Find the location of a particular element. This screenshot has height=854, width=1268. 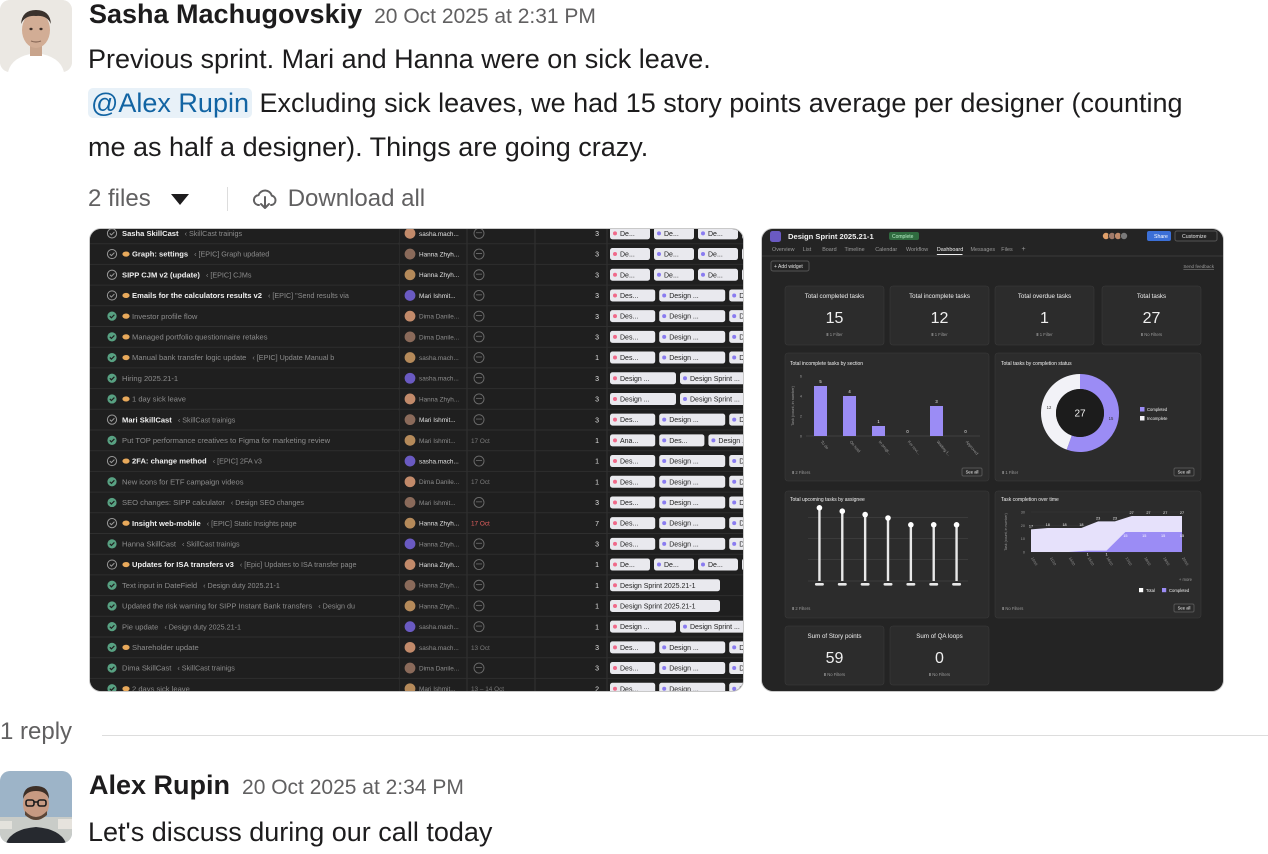

task-name: Manual bank transfer logic update is located at coordinates (189, 357).